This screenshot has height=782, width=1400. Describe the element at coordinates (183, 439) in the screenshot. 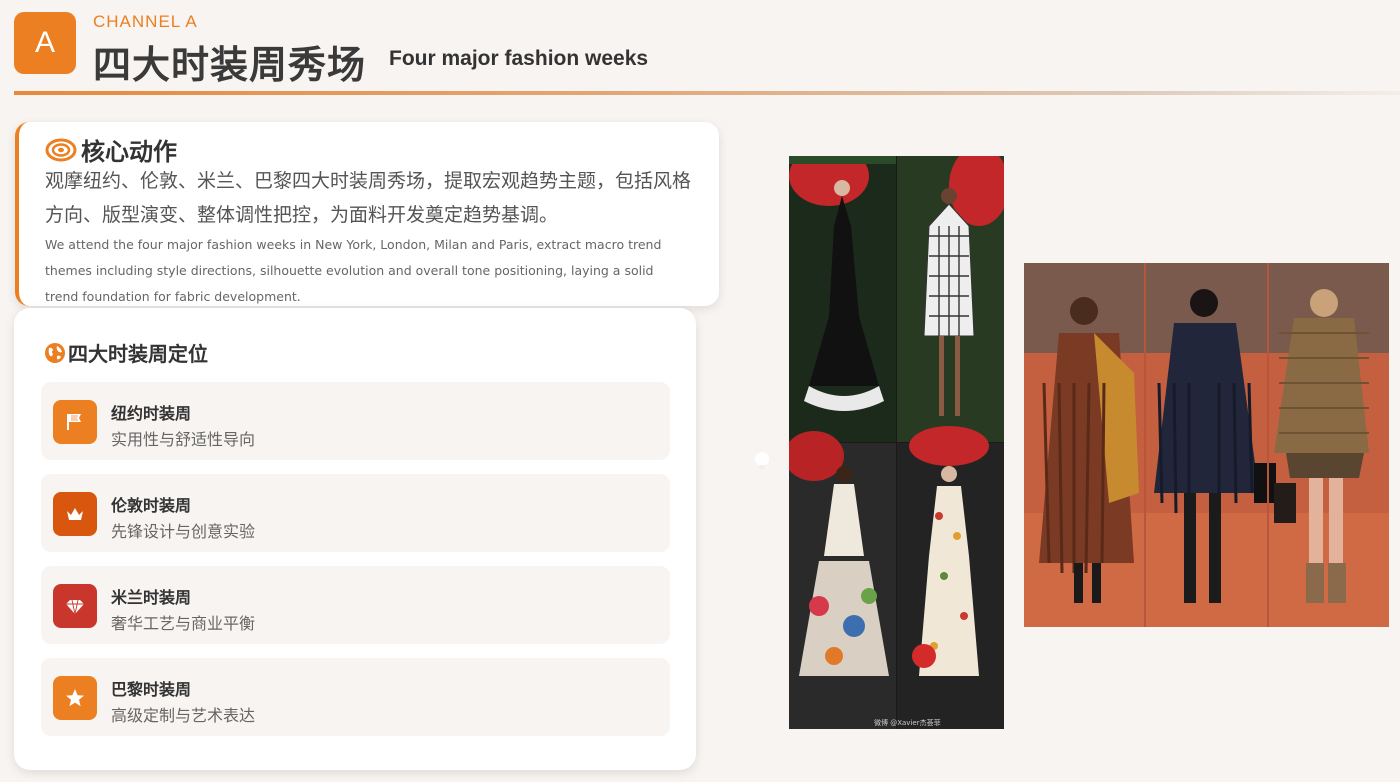

I see `item-desc: 实用性与舒适性导向` at that location.